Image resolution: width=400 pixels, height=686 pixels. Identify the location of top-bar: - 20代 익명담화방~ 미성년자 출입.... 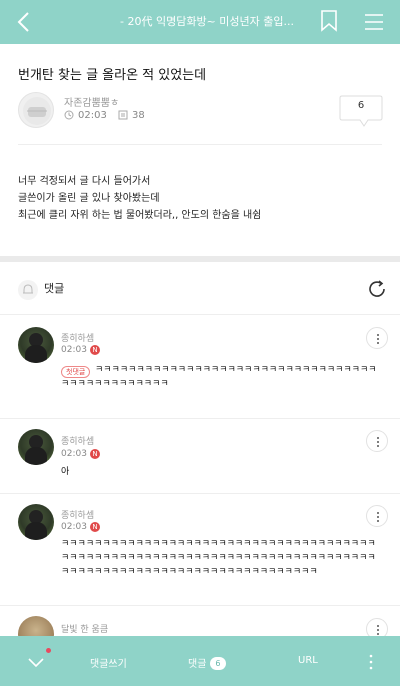
(200, 22).